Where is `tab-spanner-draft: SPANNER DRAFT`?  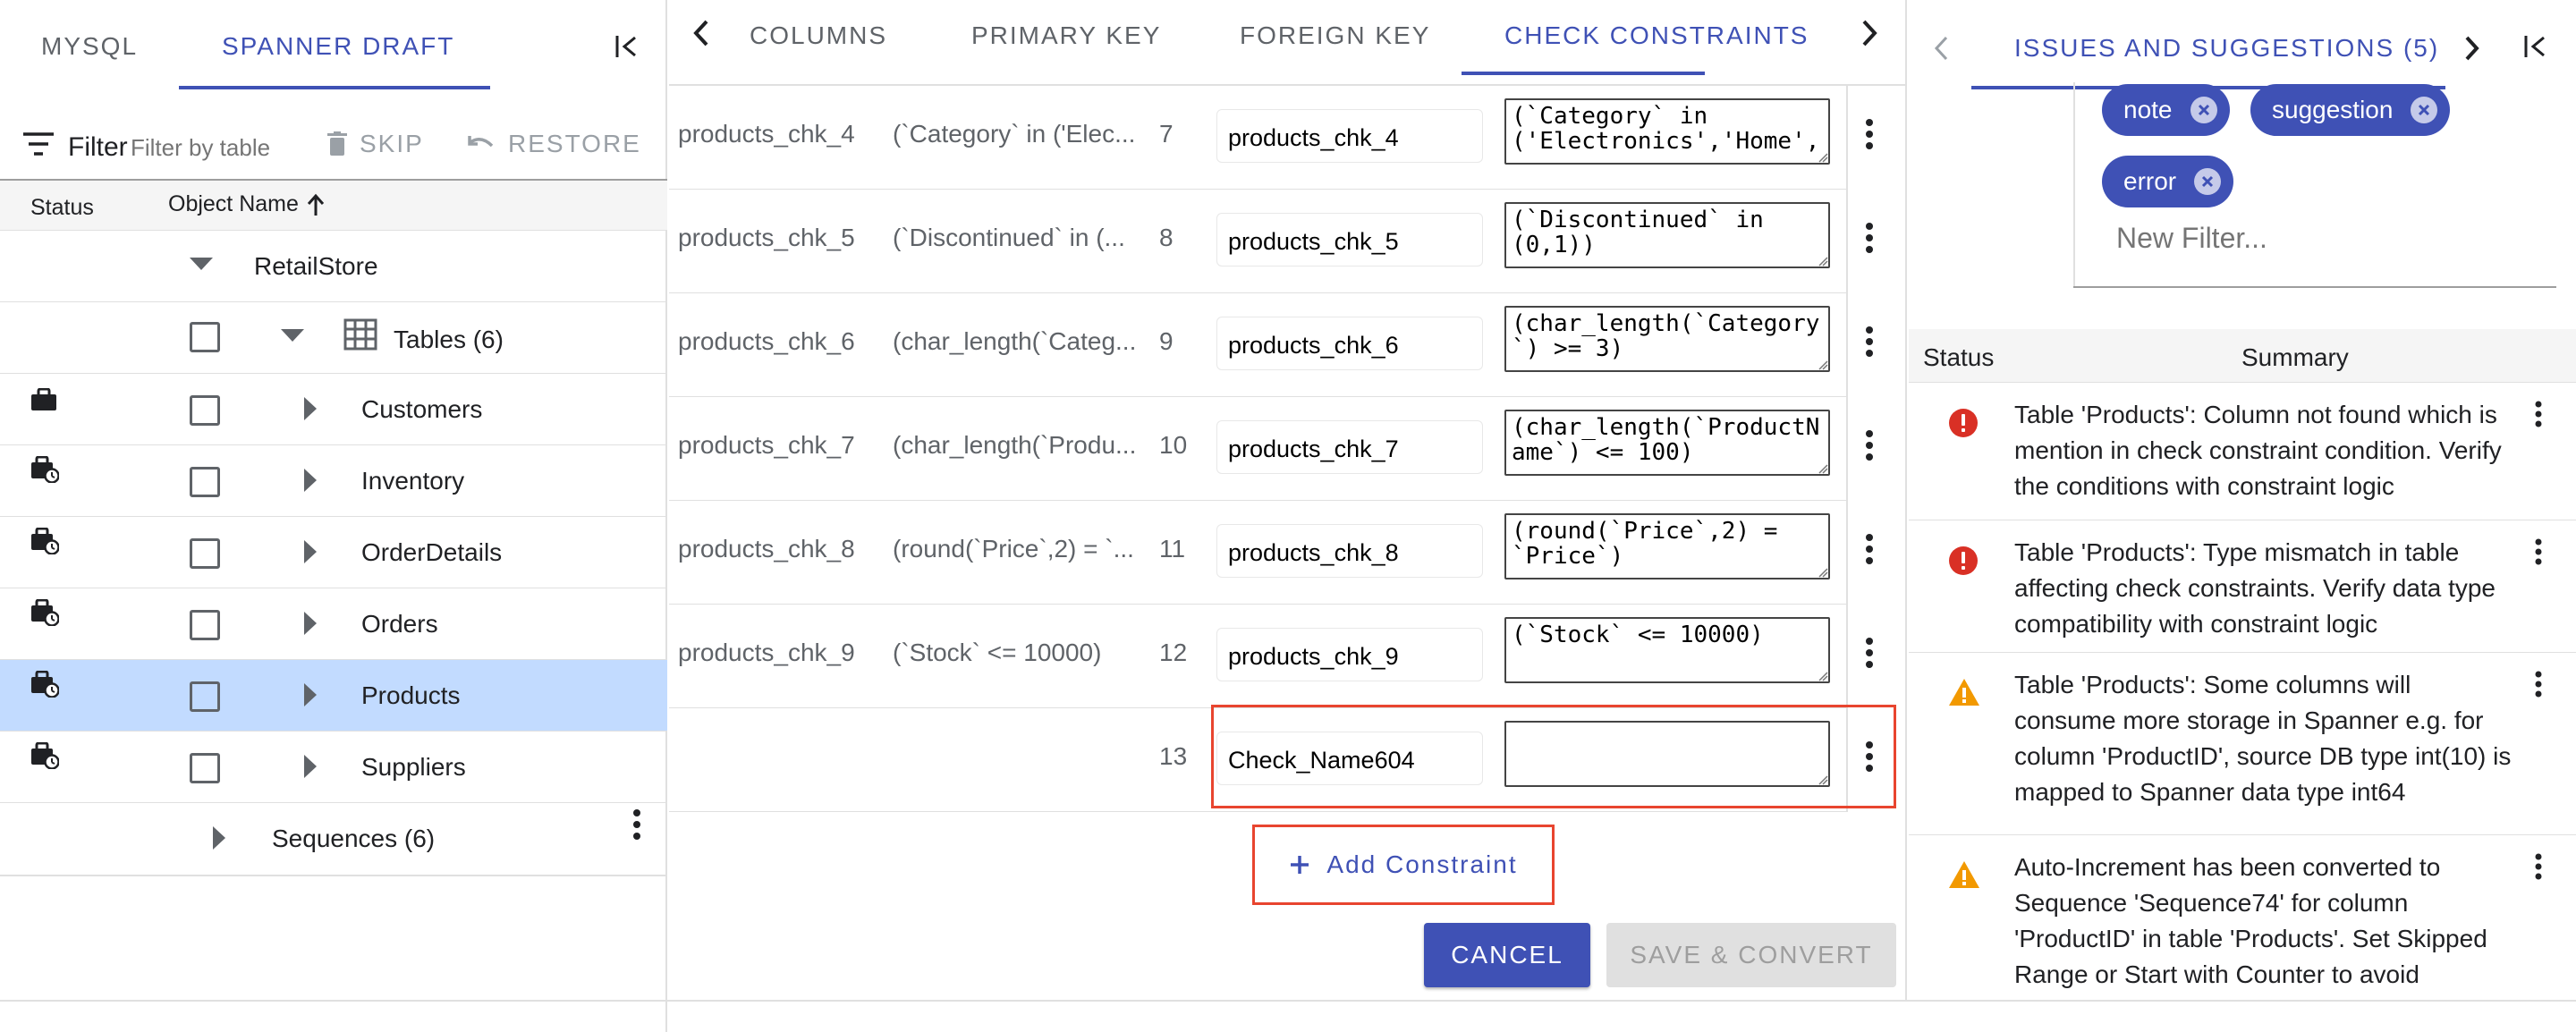 tab-spanner-draft: SPANNER DRAFT is located at coordinates (338, 46).